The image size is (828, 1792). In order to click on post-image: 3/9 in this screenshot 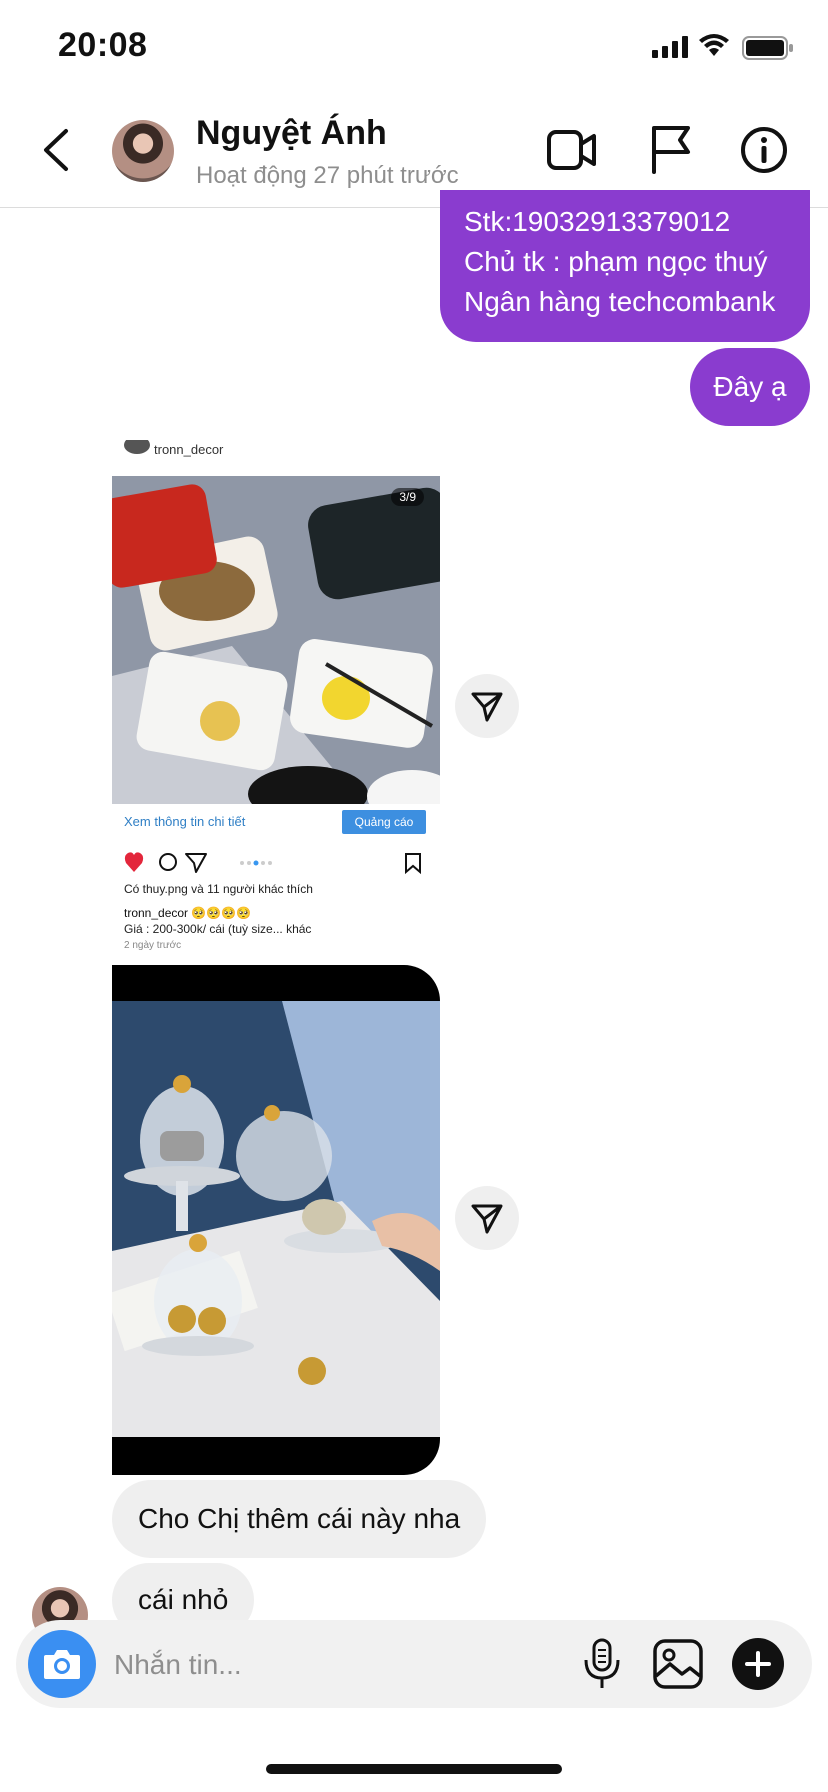, I will do `click(276, 640)`.